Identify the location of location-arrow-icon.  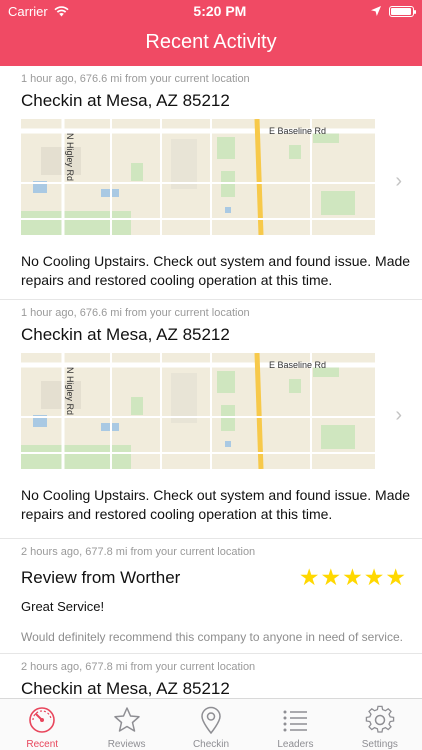
(376, 11).